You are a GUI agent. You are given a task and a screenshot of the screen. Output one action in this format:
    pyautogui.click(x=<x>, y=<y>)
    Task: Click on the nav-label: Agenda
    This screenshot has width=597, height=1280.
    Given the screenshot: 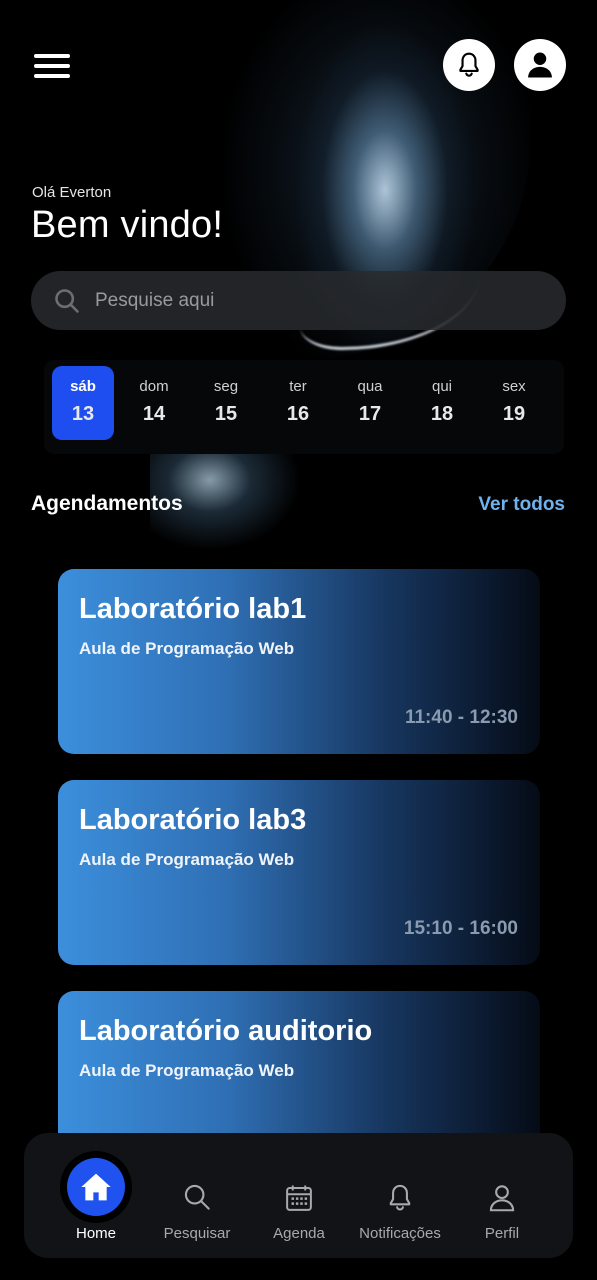 What is the action you would take?
    pyautogui.click(x=299, y=1233)
    